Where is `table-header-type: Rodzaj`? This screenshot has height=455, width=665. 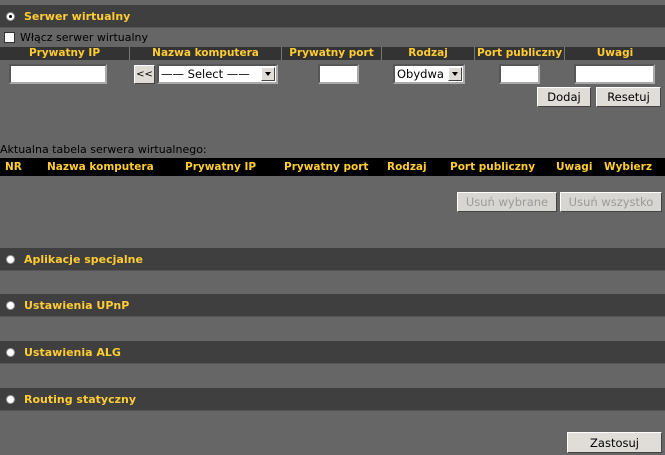 table-header-type: Rodzaj is located at coordinates (407, 167).